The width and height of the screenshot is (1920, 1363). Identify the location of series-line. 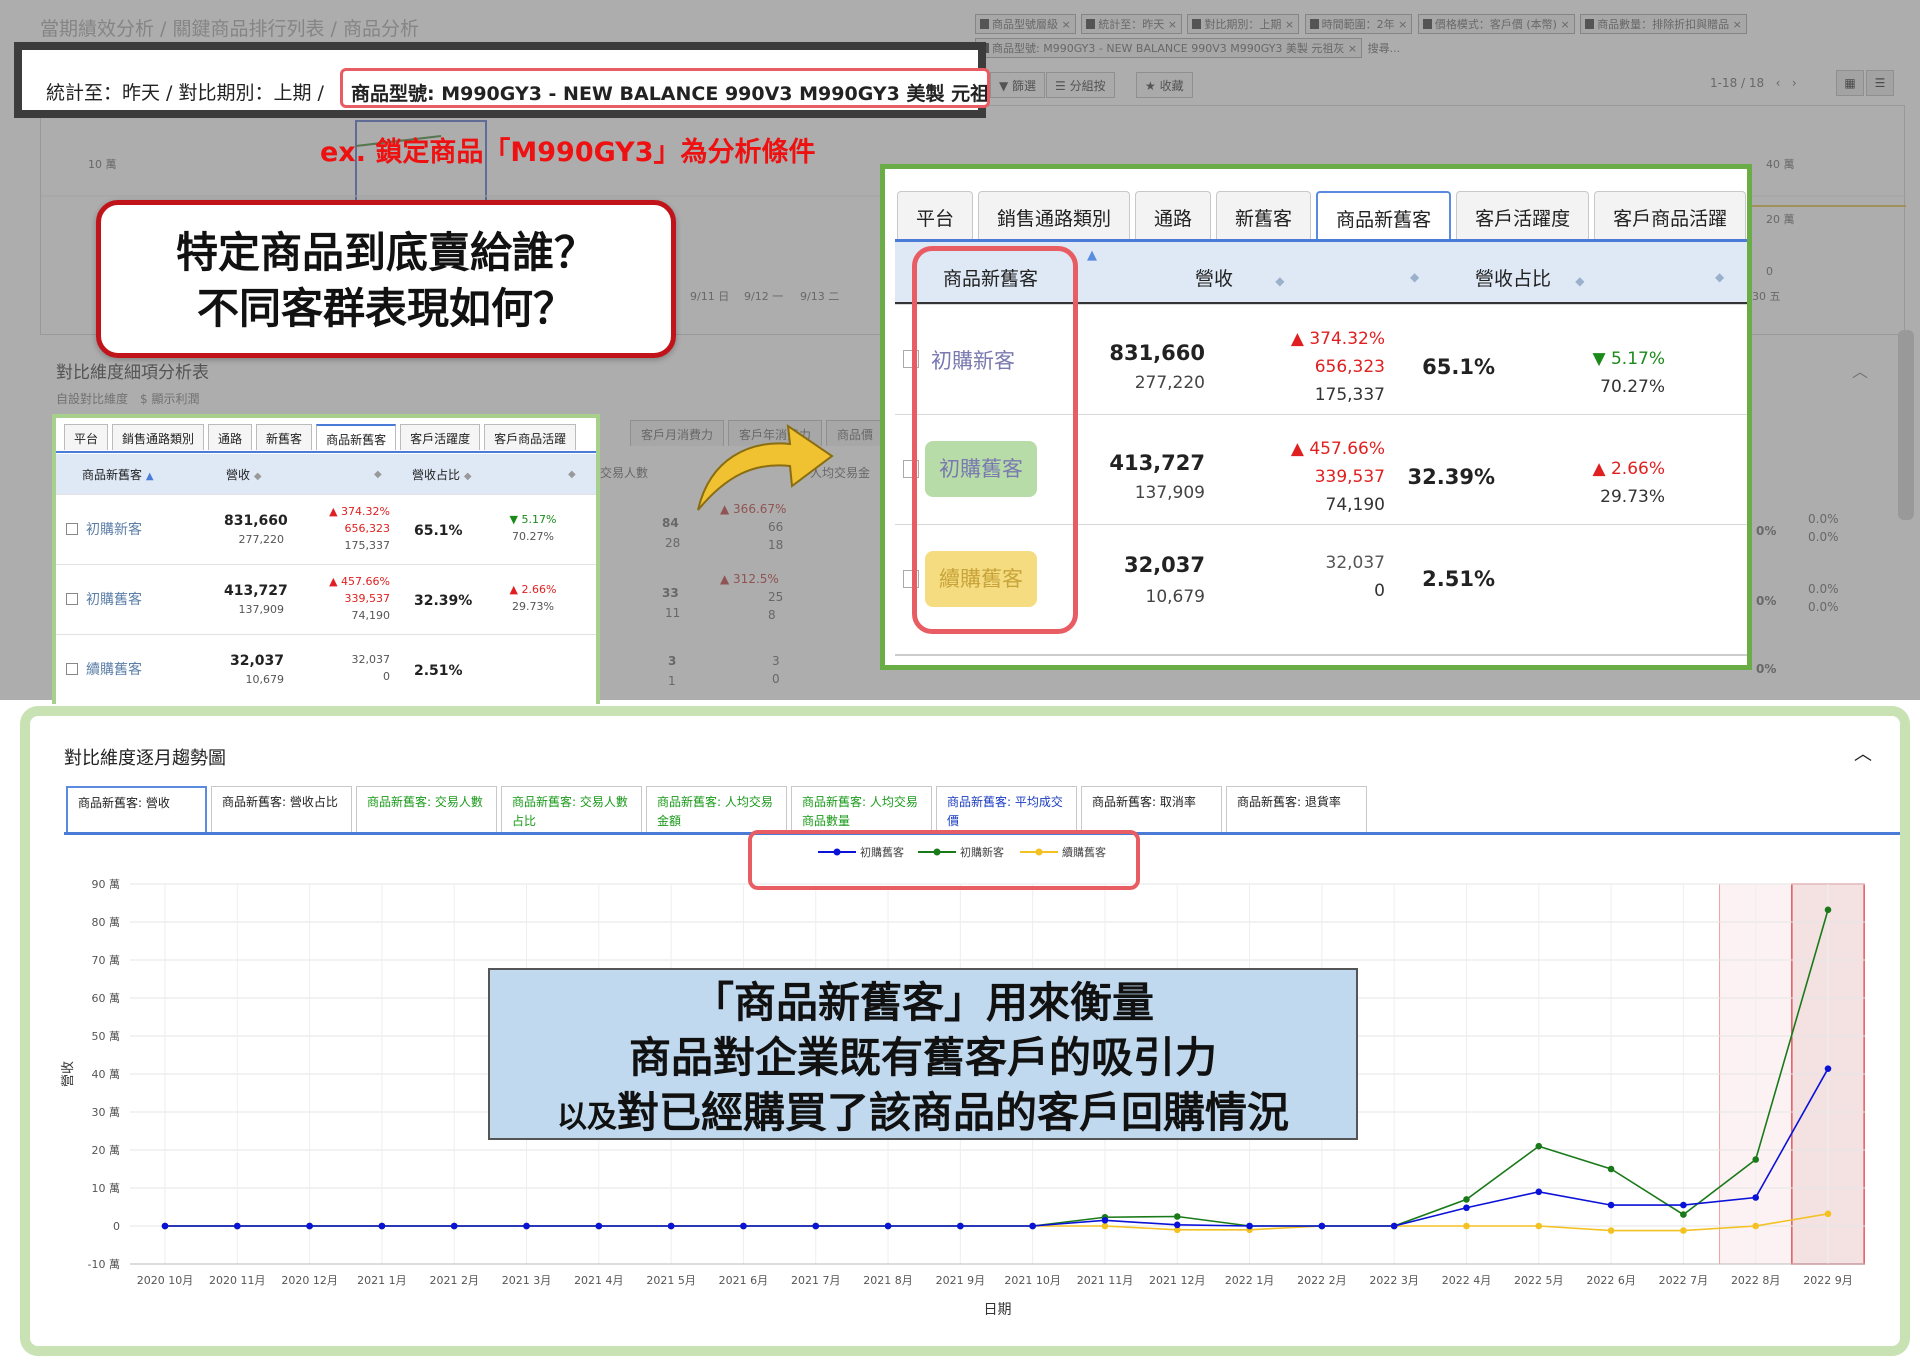
(997, 1222).